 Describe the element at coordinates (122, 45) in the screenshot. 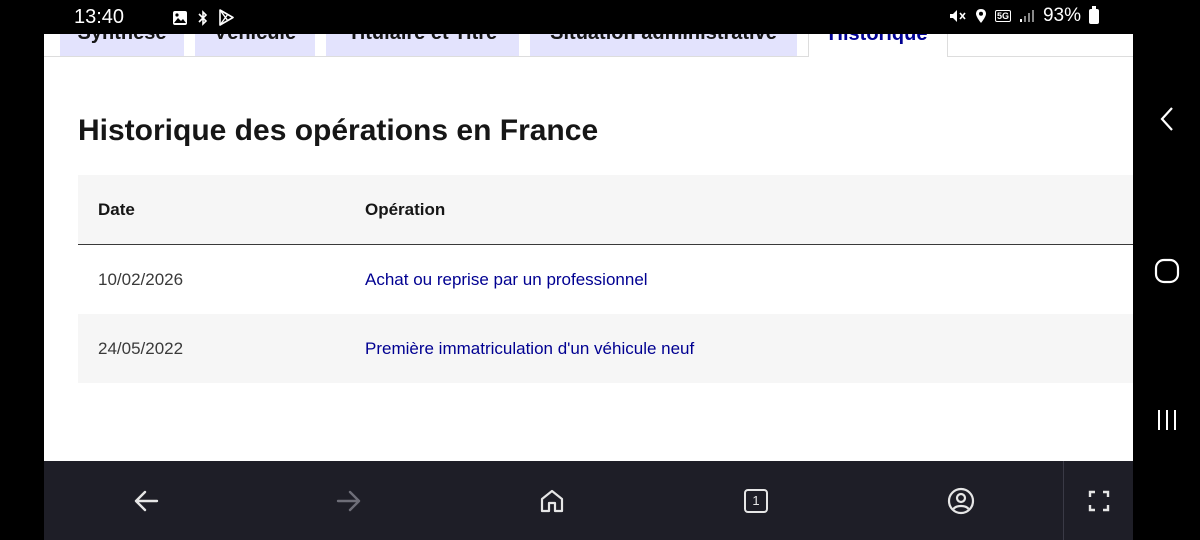

I see `tab-synthese: Synthèse` at that location.